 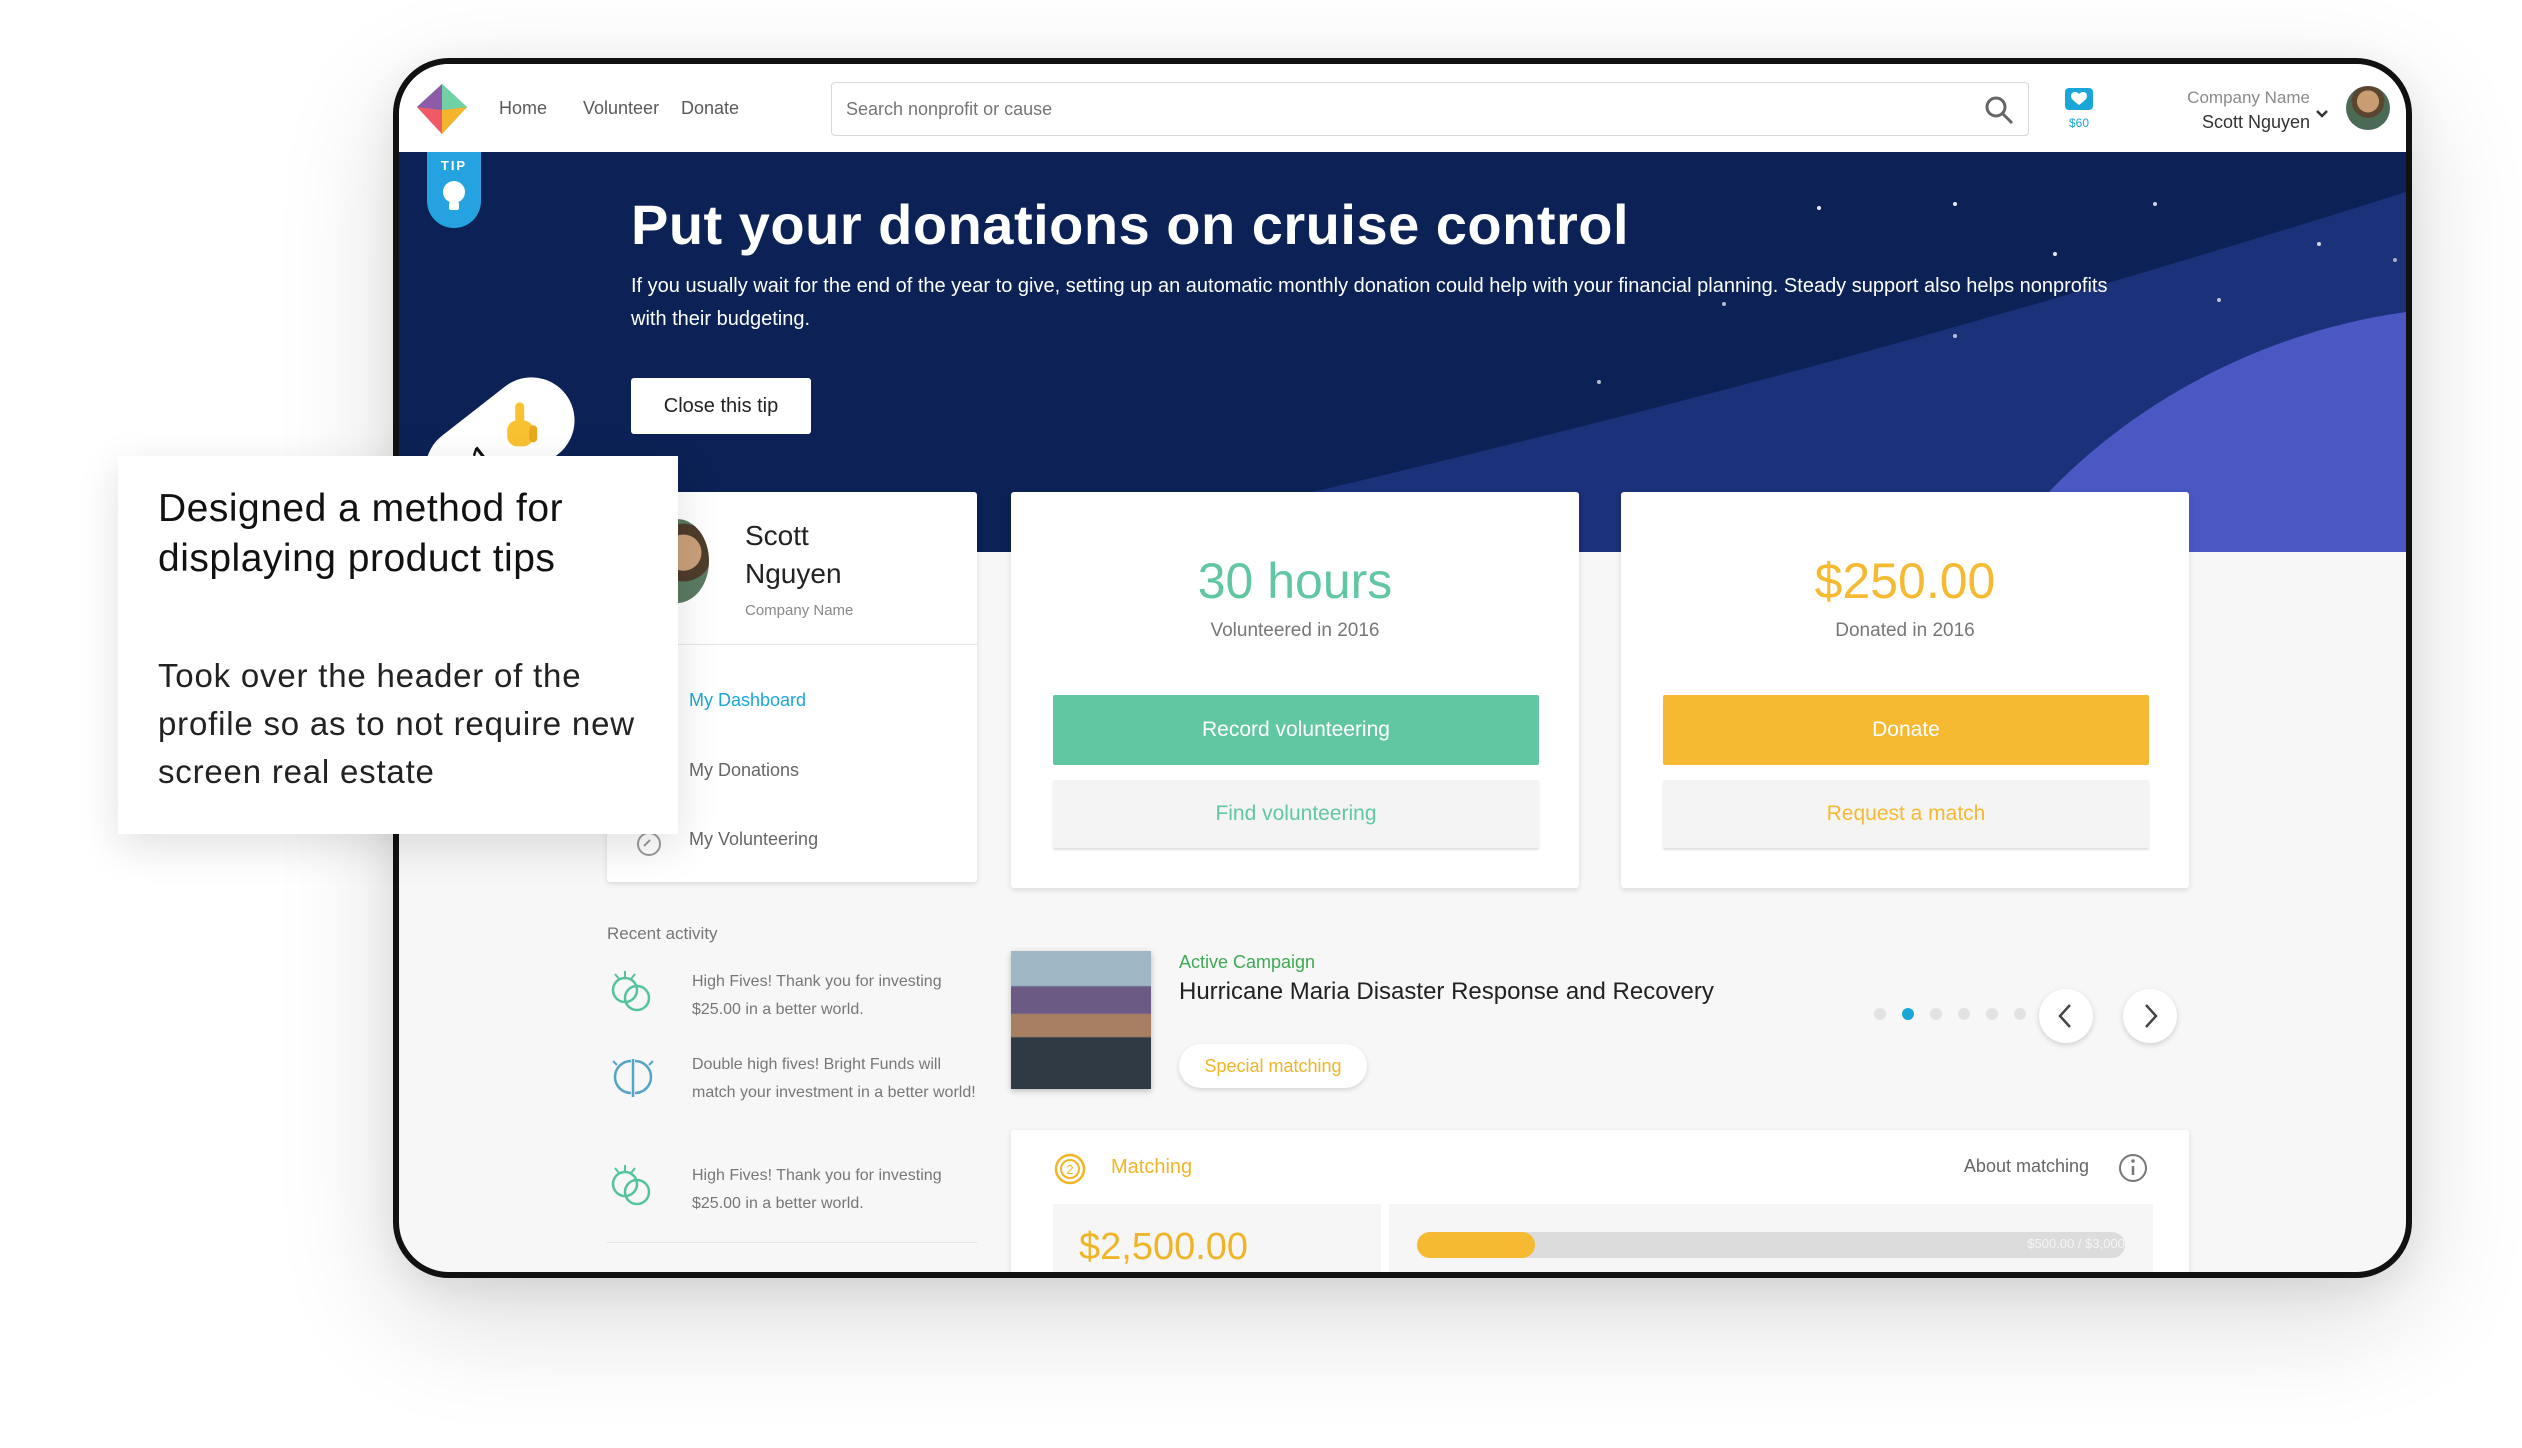 What do you see at coordinates (747, 700) in the screenshot?
I see `menu-my-dashboard: My Dashboard` at bounding box center [747, 700].